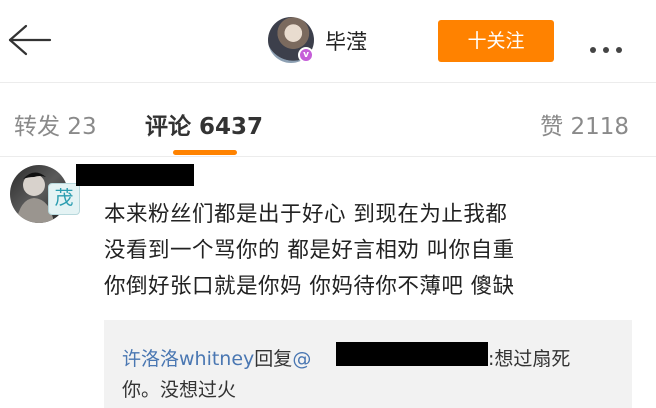  I want to click on reply-header: 许洛洛whitney回复@, so click(216, 357).